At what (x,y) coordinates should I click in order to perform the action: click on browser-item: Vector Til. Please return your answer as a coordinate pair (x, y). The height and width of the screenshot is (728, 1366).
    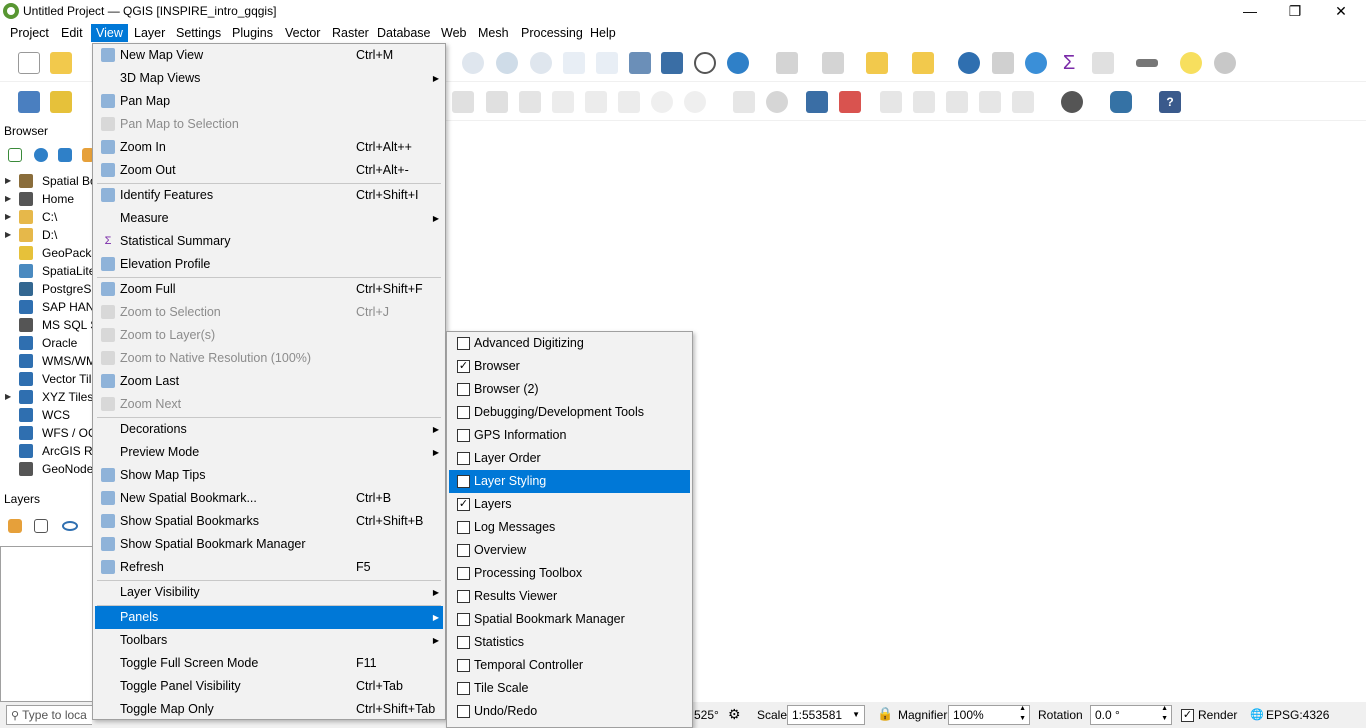
    Looking at the image, I should click on (47, 379).